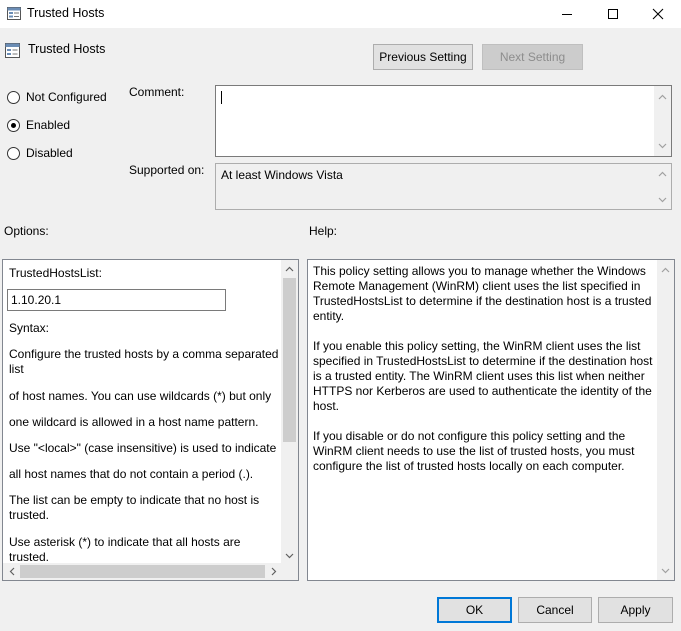 This screenshot has height=631, width=681. What do you see at coordinates (55, 273) in the screenshot?
I see `trusted-hosts-list-label: TrustedHostsList:` at bounding box center [55, 273].